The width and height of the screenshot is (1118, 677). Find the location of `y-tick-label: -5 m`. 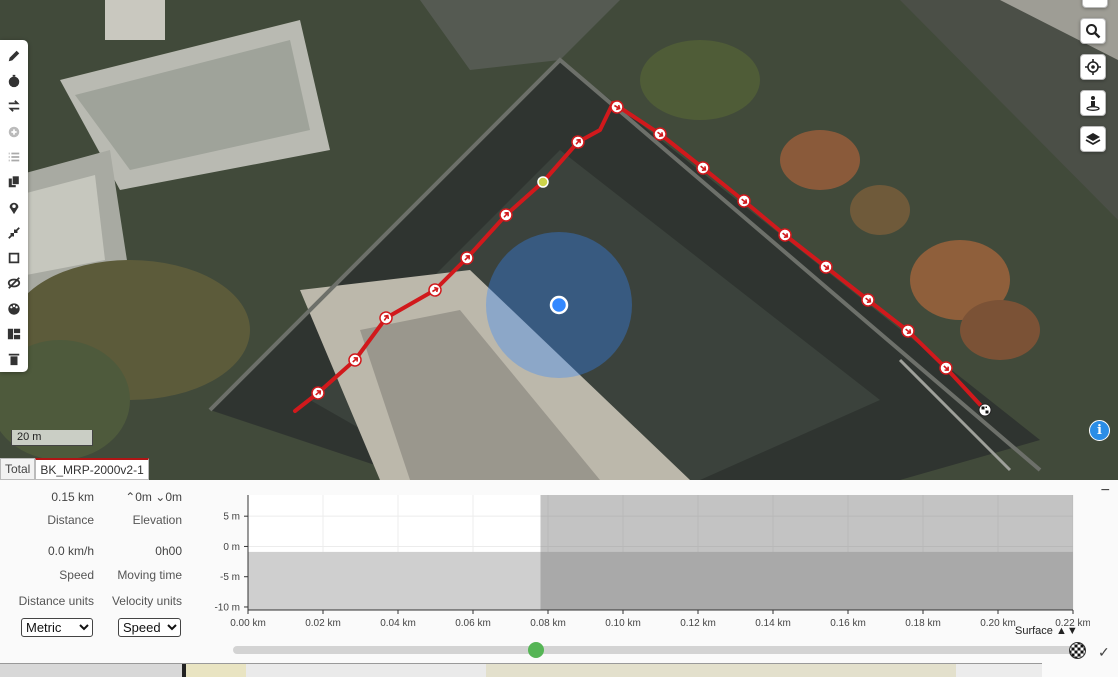

y-tick-label: -5 m is located at coordinates (230, 577).